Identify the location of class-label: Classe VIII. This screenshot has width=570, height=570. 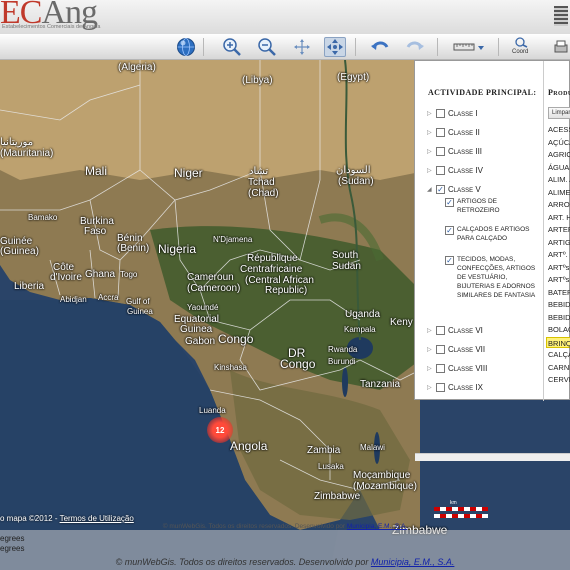
(468, 368).